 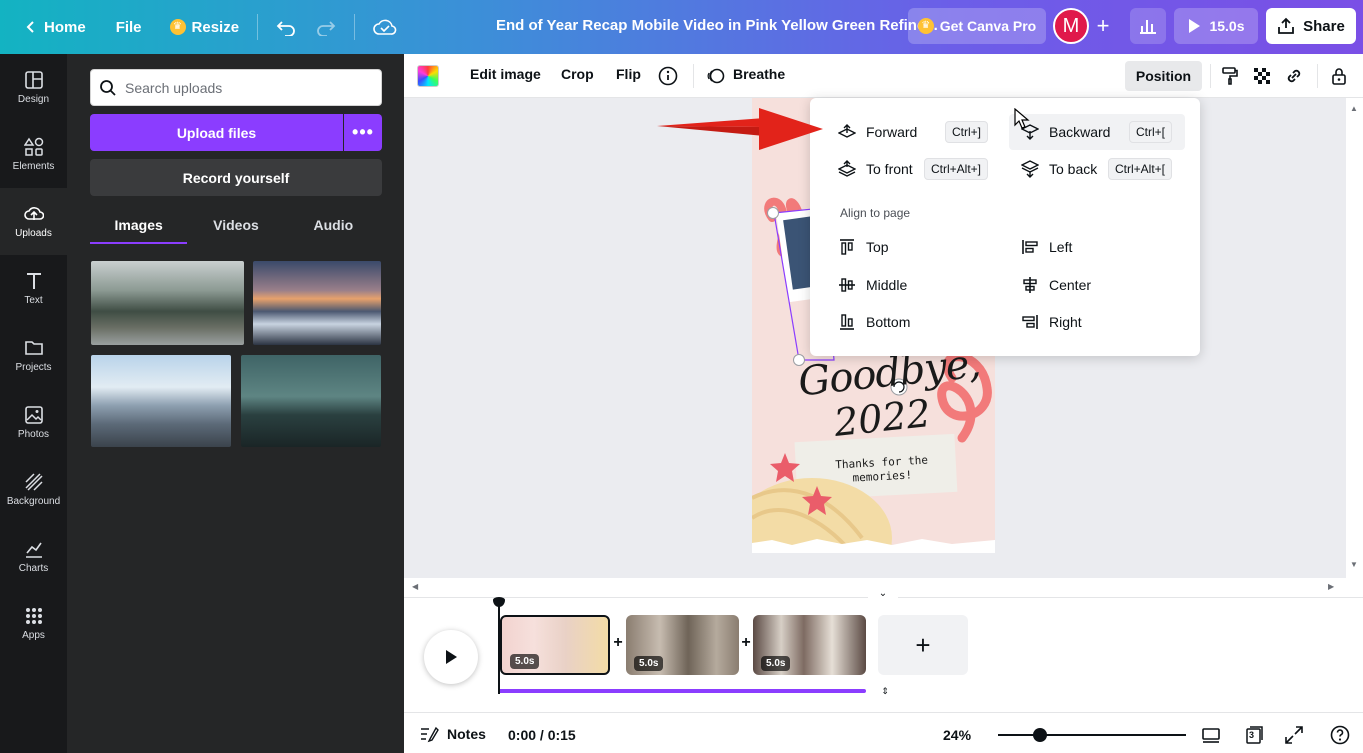 I want to click on align-left-icon, so click(x=1030, y=247).